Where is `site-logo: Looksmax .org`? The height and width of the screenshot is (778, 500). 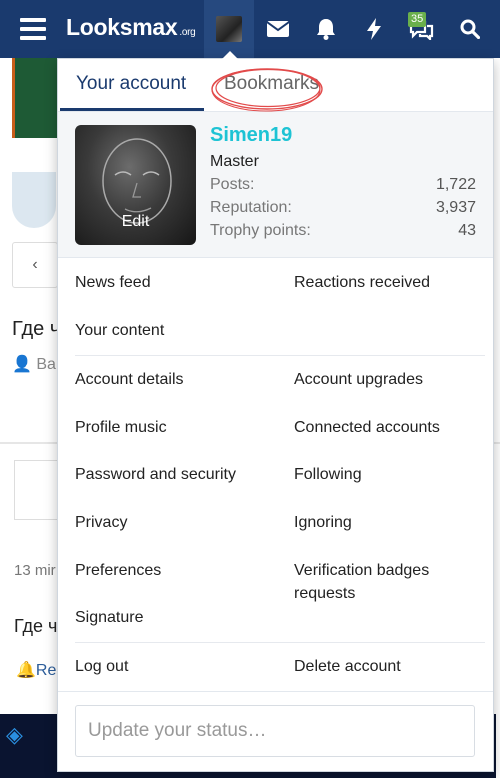
site-logo: Looksmax .org is located at coordinates (131, 27).